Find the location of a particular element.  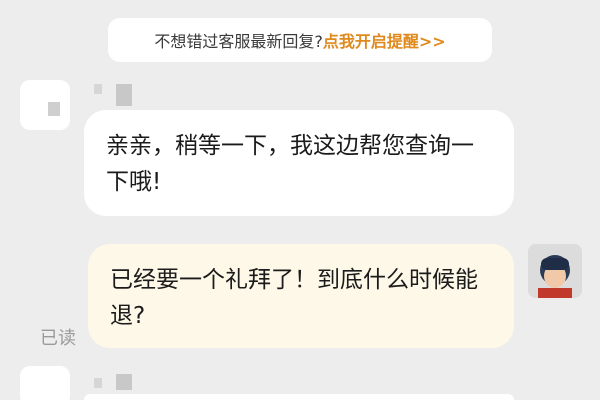

agent-name-blurred is located at coordinates (98, 89).